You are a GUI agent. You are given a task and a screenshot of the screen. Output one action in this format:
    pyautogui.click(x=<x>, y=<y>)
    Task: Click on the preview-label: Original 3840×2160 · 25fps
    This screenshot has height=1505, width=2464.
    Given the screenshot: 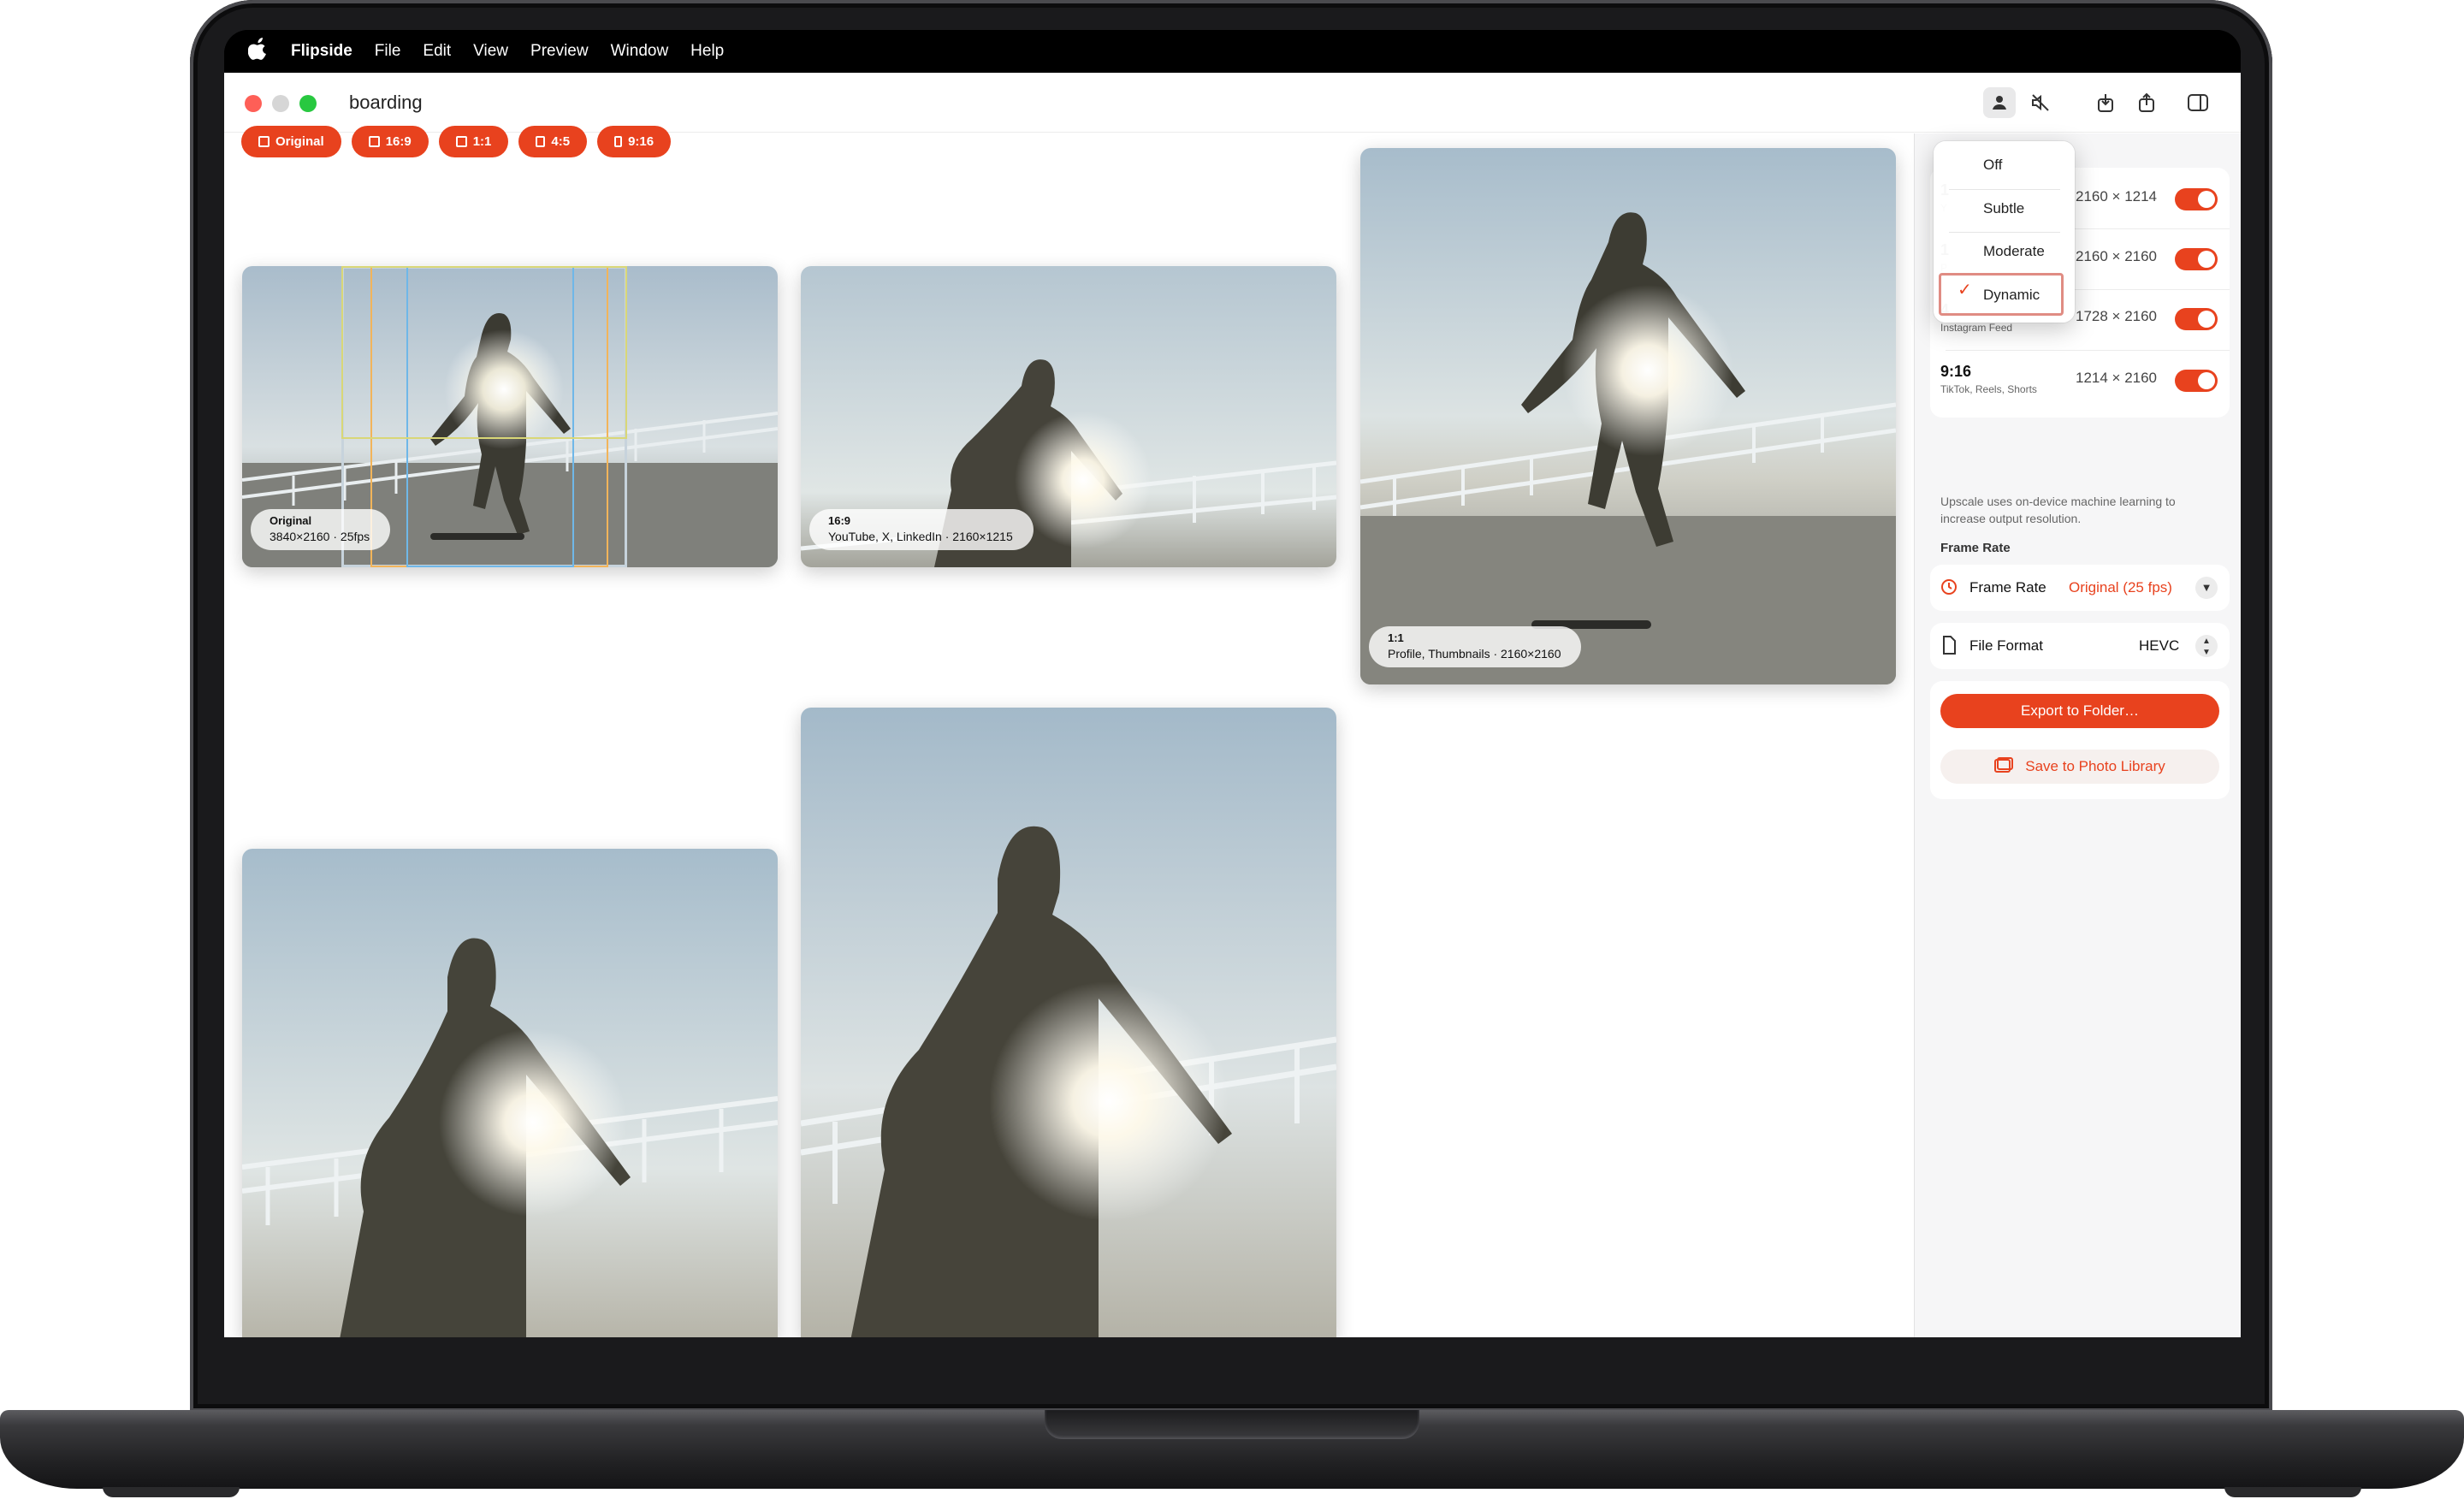 What is the action you would take?
    pyautogui.click(x=321, y=529)
    